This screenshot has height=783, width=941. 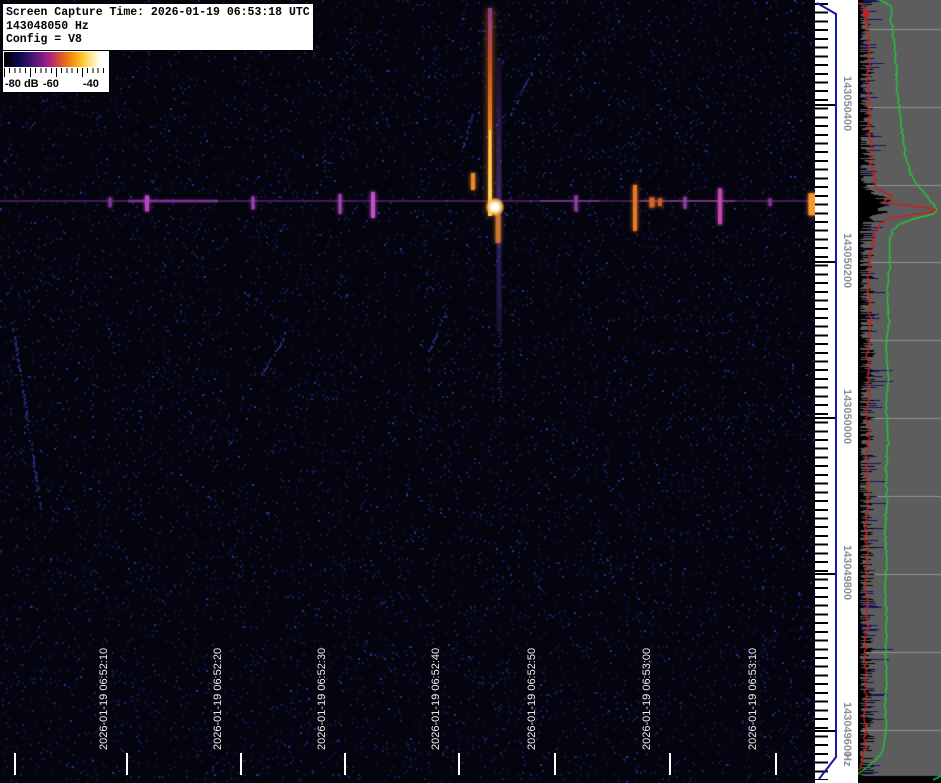 What do you see at coordinates (847, 760) in the screenshot?
I see `frequency-unit-label: Hz` at bounding box center [847, 760].